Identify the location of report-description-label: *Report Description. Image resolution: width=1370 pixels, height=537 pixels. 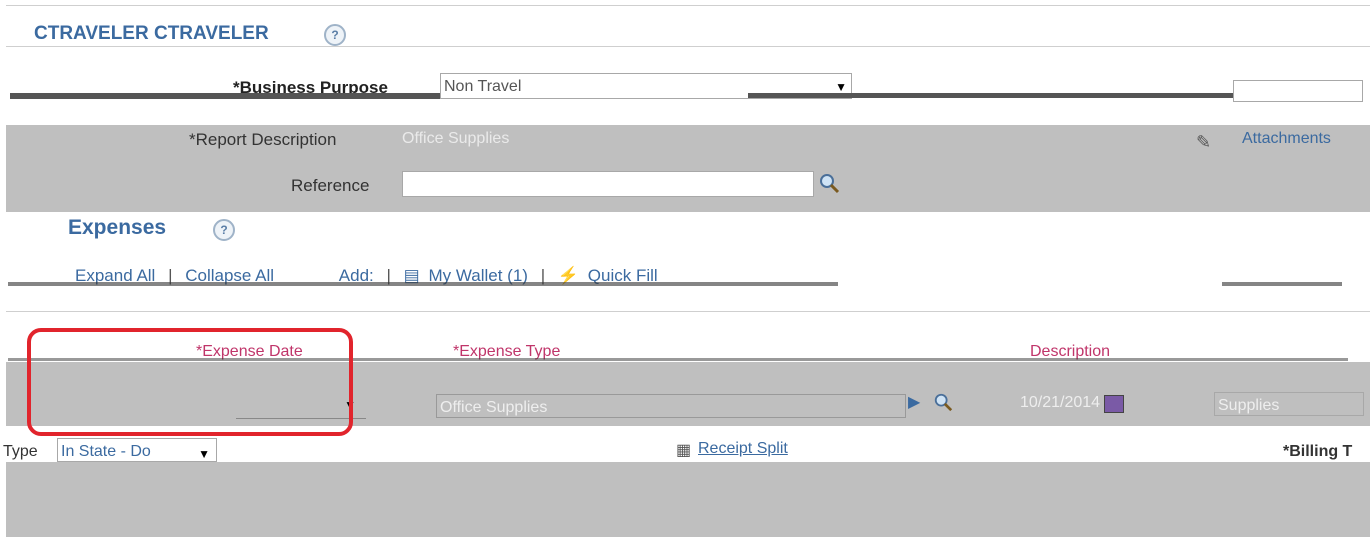
(263, 139).